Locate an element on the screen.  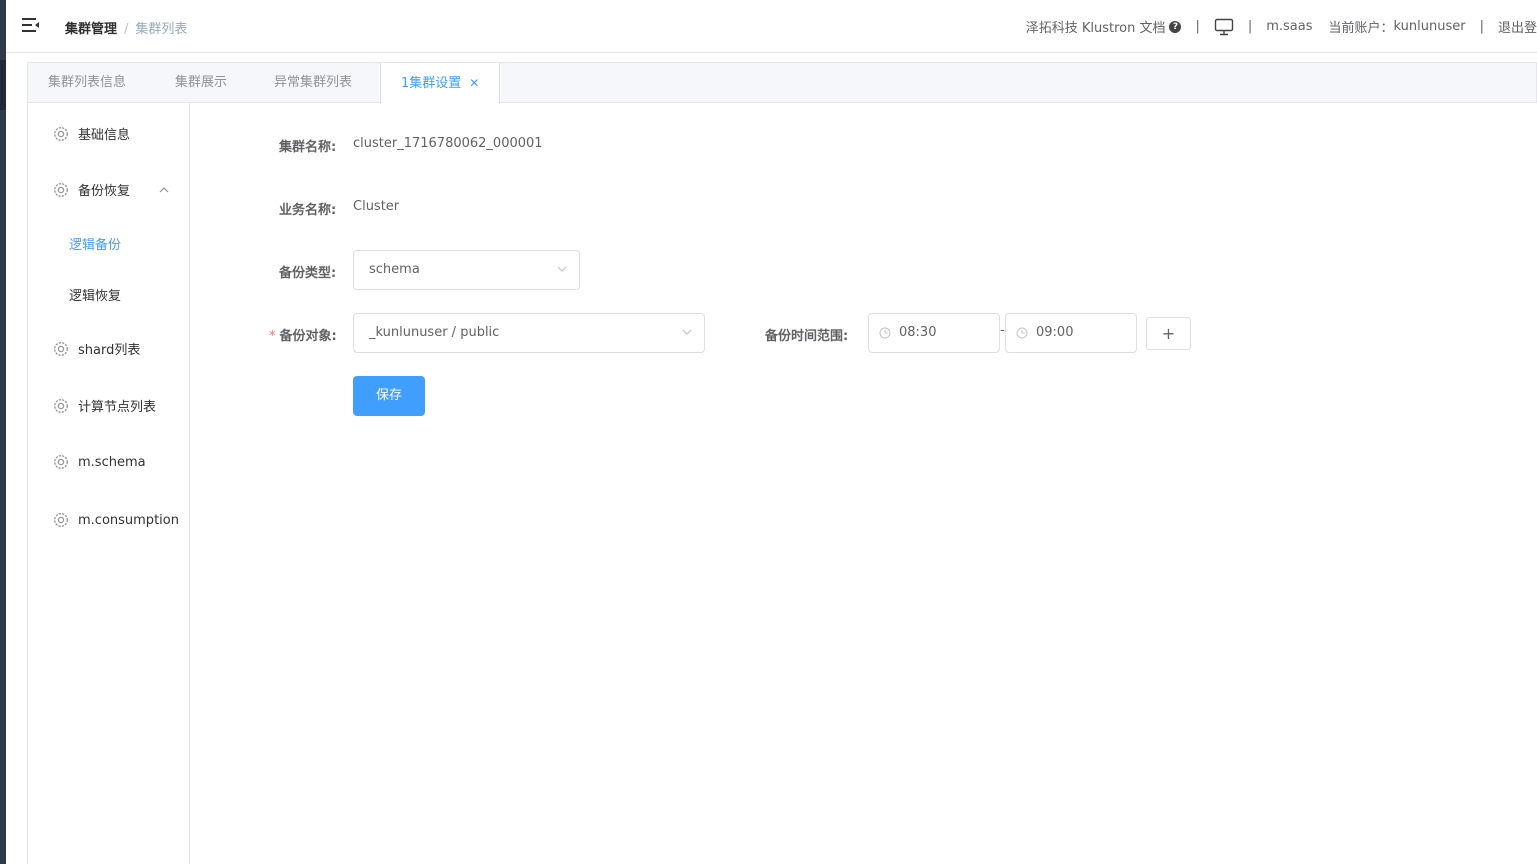
menu-toggle-icon is located at coordinates (31, 25).